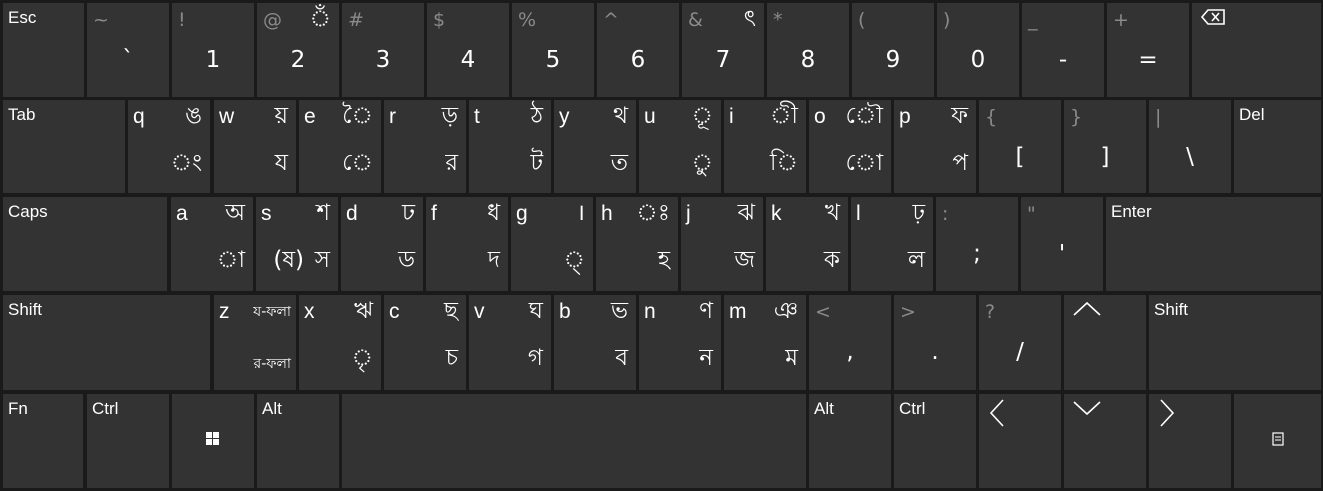 This screenshot has height=491, width=1323. Describe the element at coordinates (182, 20) in the screenshot. I see `shift-char: !` at that location.